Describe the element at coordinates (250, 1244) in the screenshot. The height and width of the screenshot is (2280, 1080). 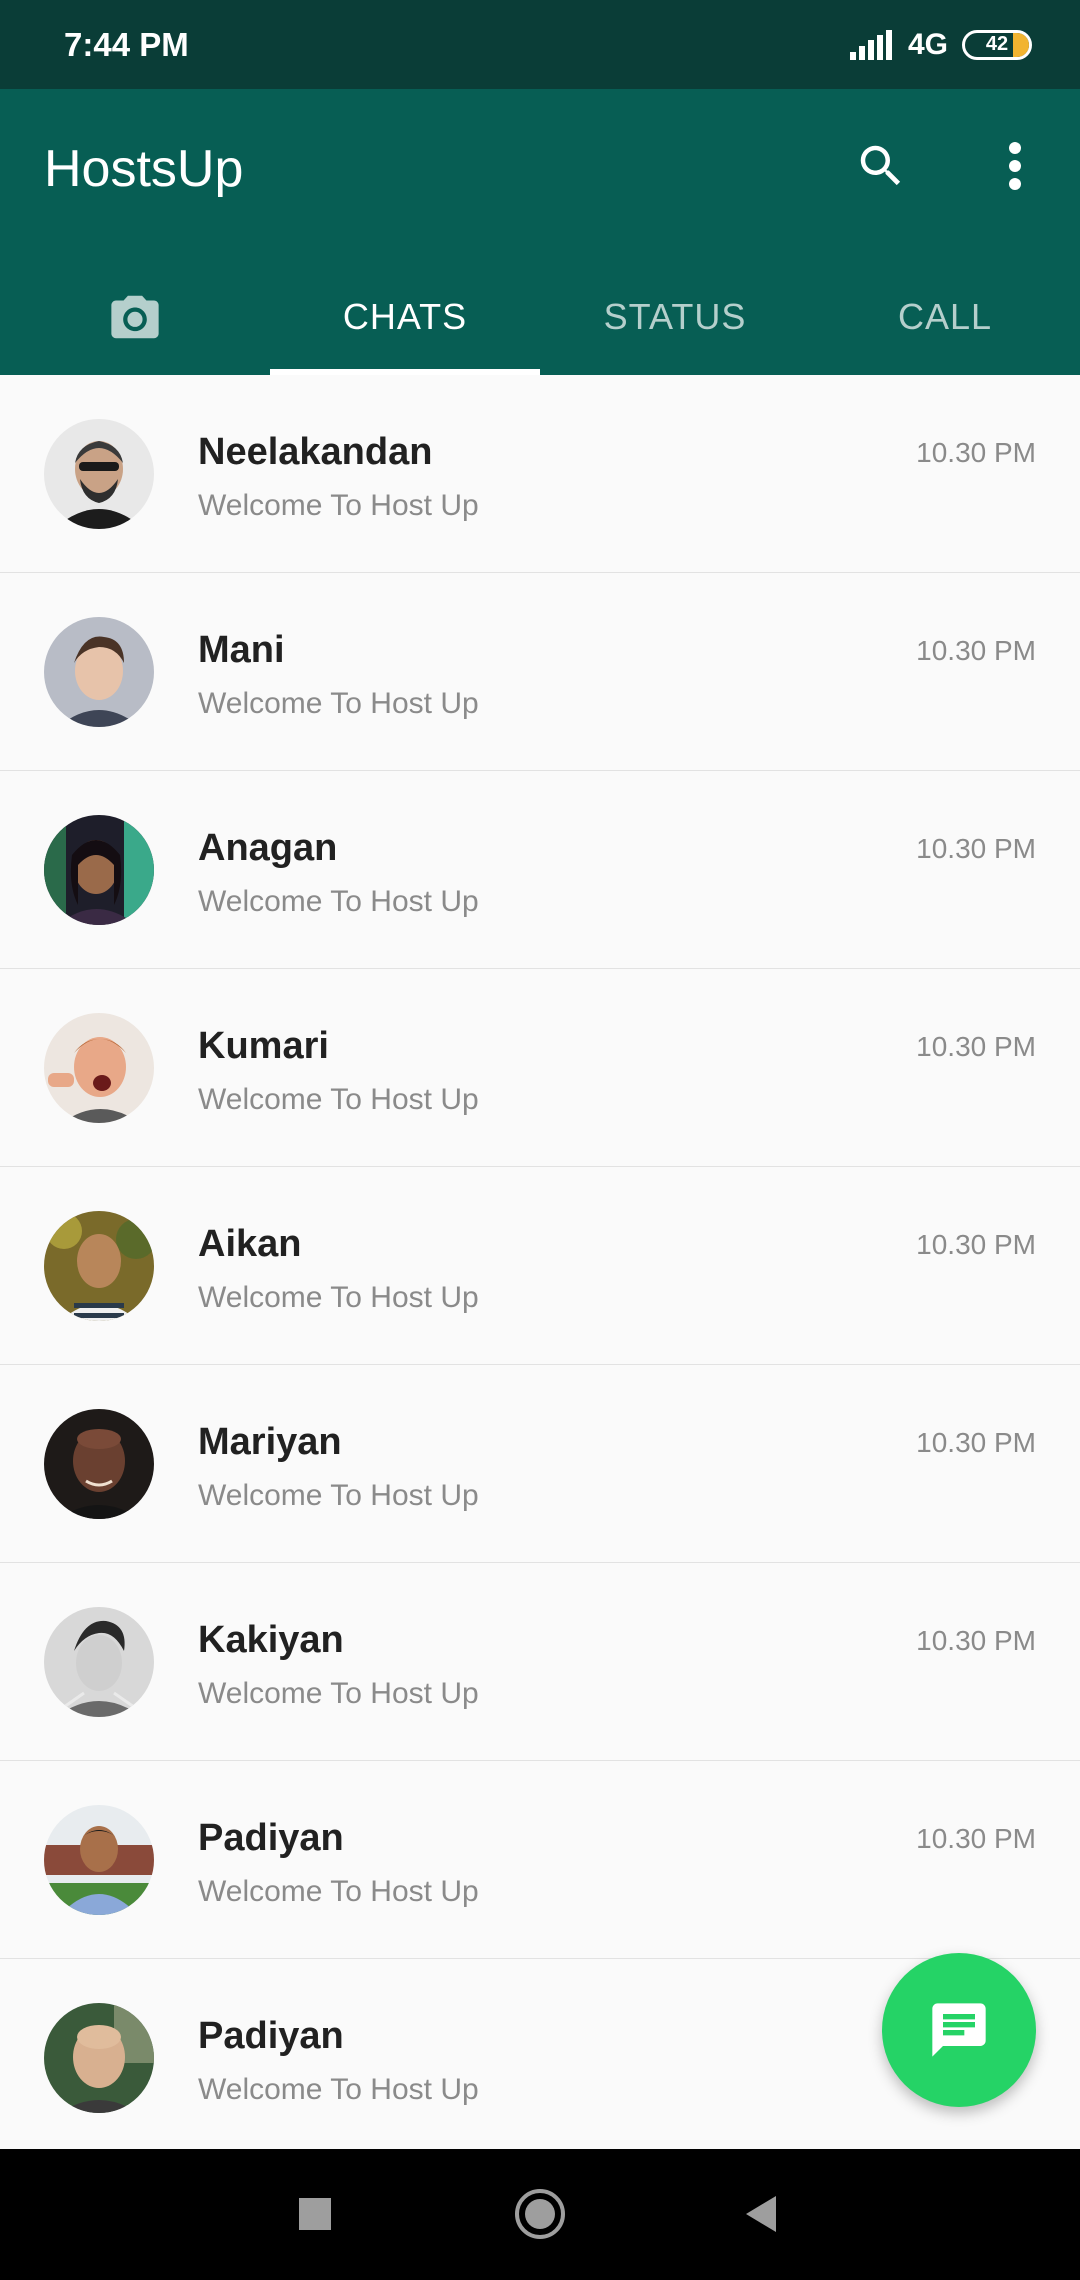
I see `chat-name: Aikan` at that location.